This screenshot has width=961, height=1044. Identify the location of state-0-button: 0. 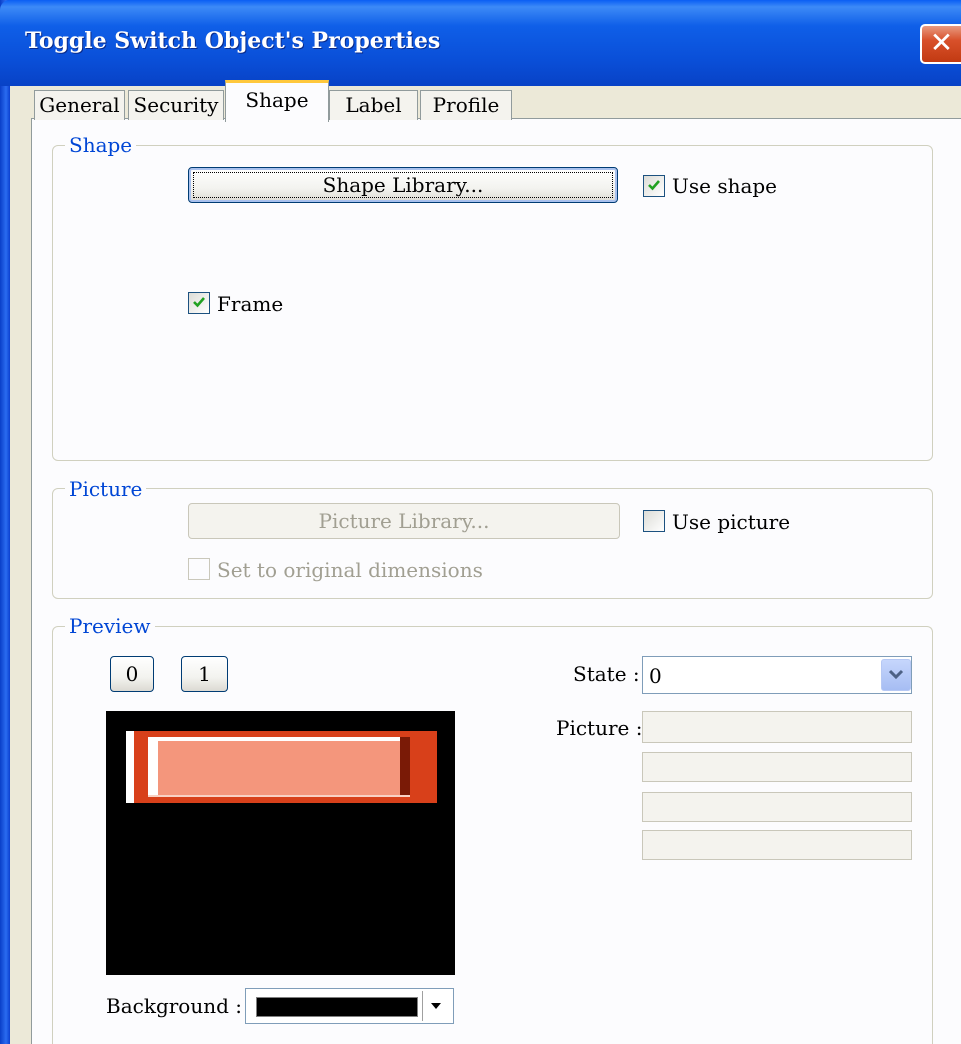
(132, 674).